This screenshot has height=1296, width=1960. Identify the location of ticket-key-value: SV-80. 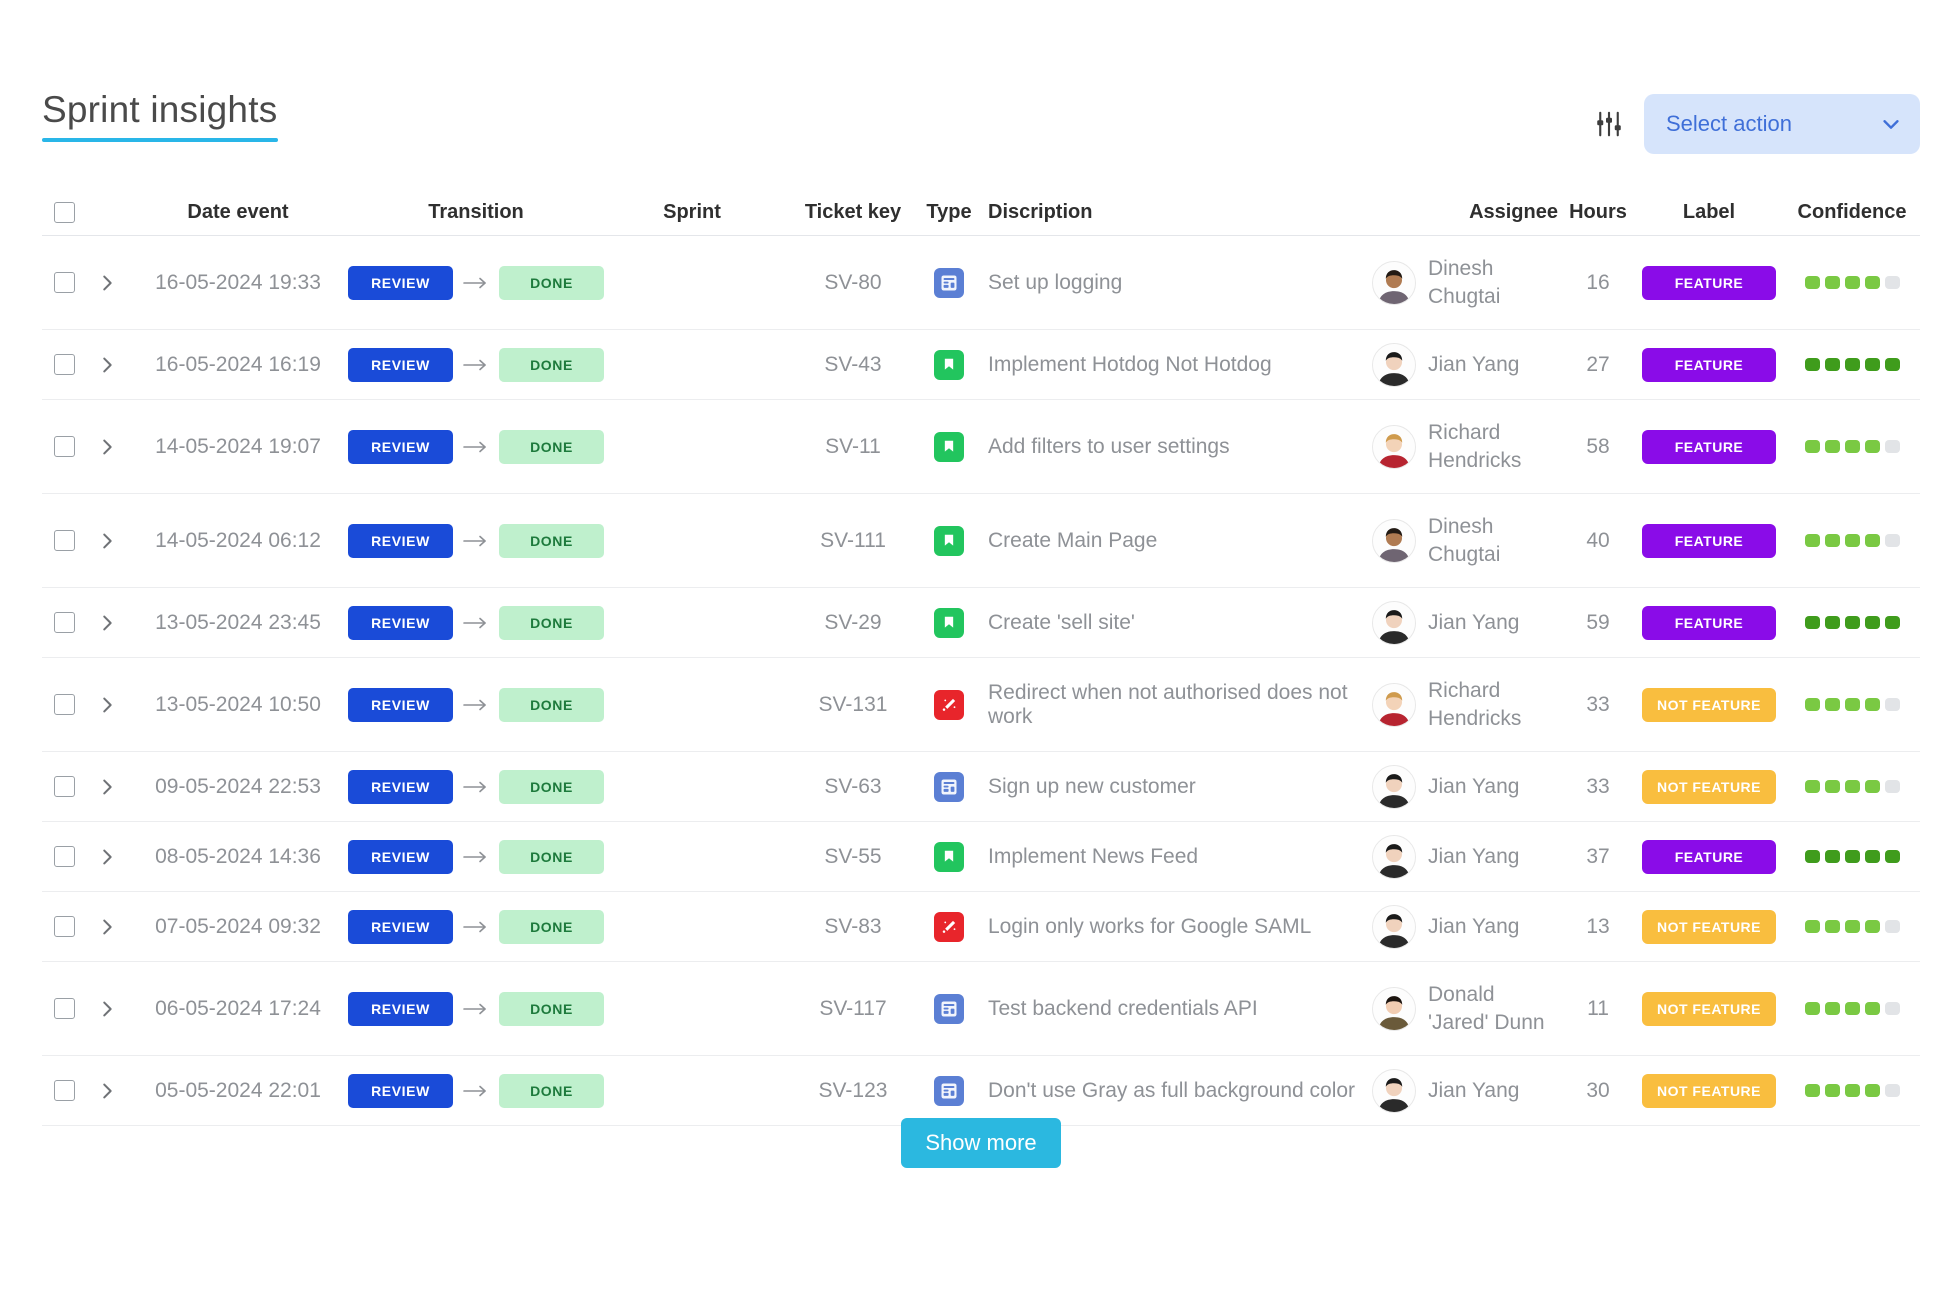
(852, 282).